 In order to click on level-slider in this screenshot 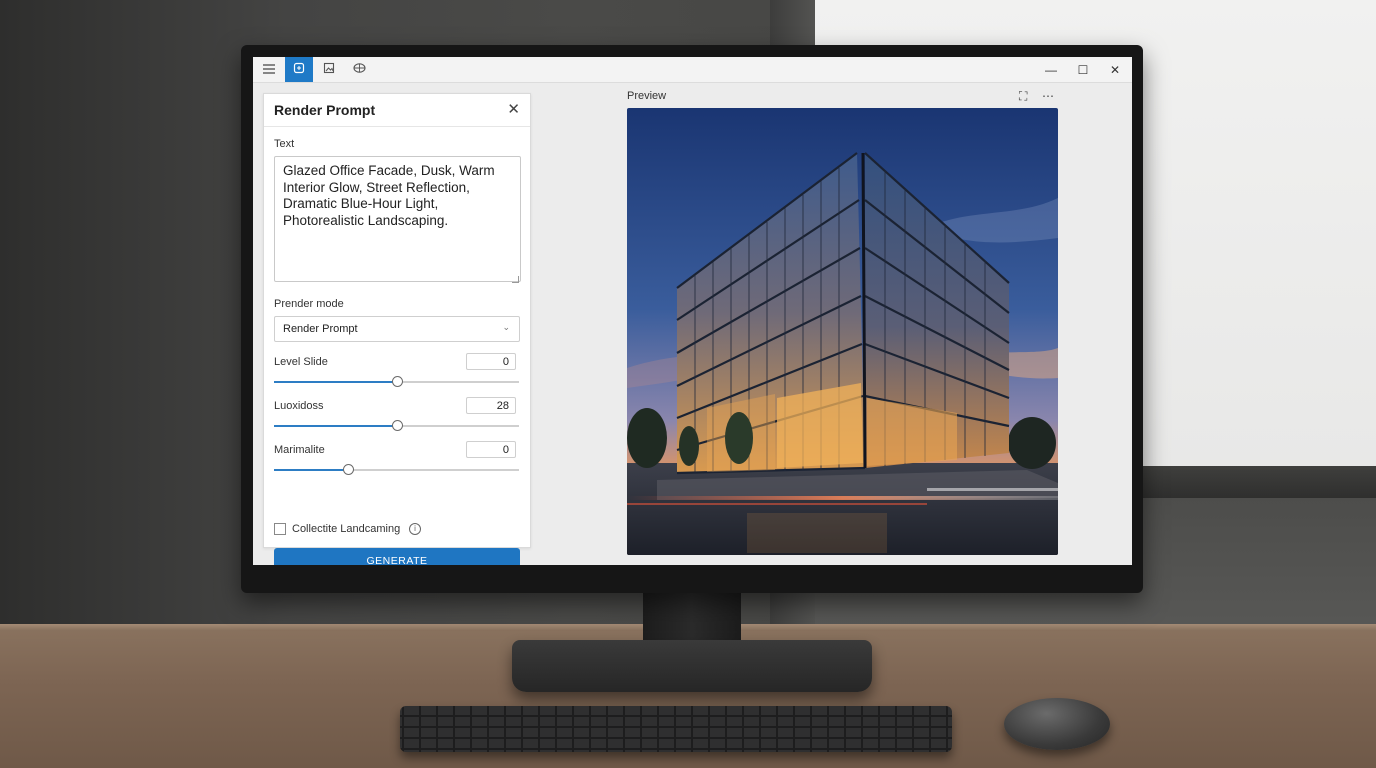, I will do `click(396, 382)`.